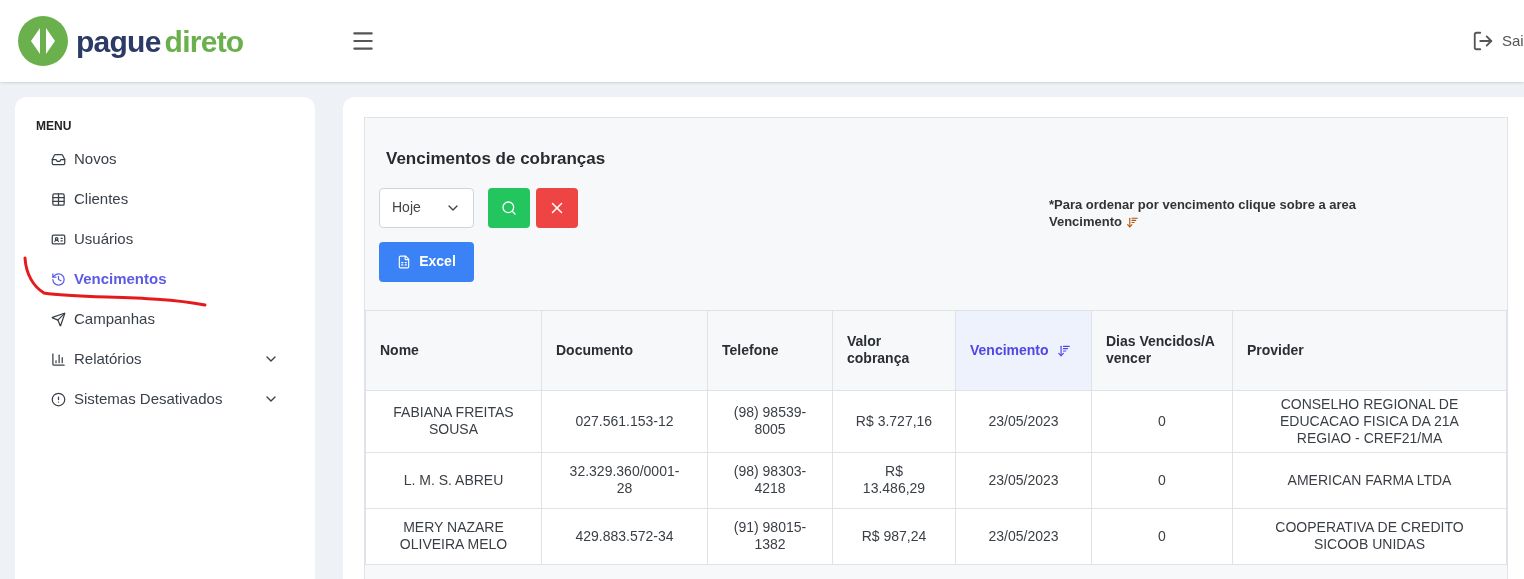 Image resolution: width=1524 pixels, height=579 pixels. Describe the element at coordinates (165, 279) in the screenshot. I see `sidebar-item: Vencimentos` at that location.